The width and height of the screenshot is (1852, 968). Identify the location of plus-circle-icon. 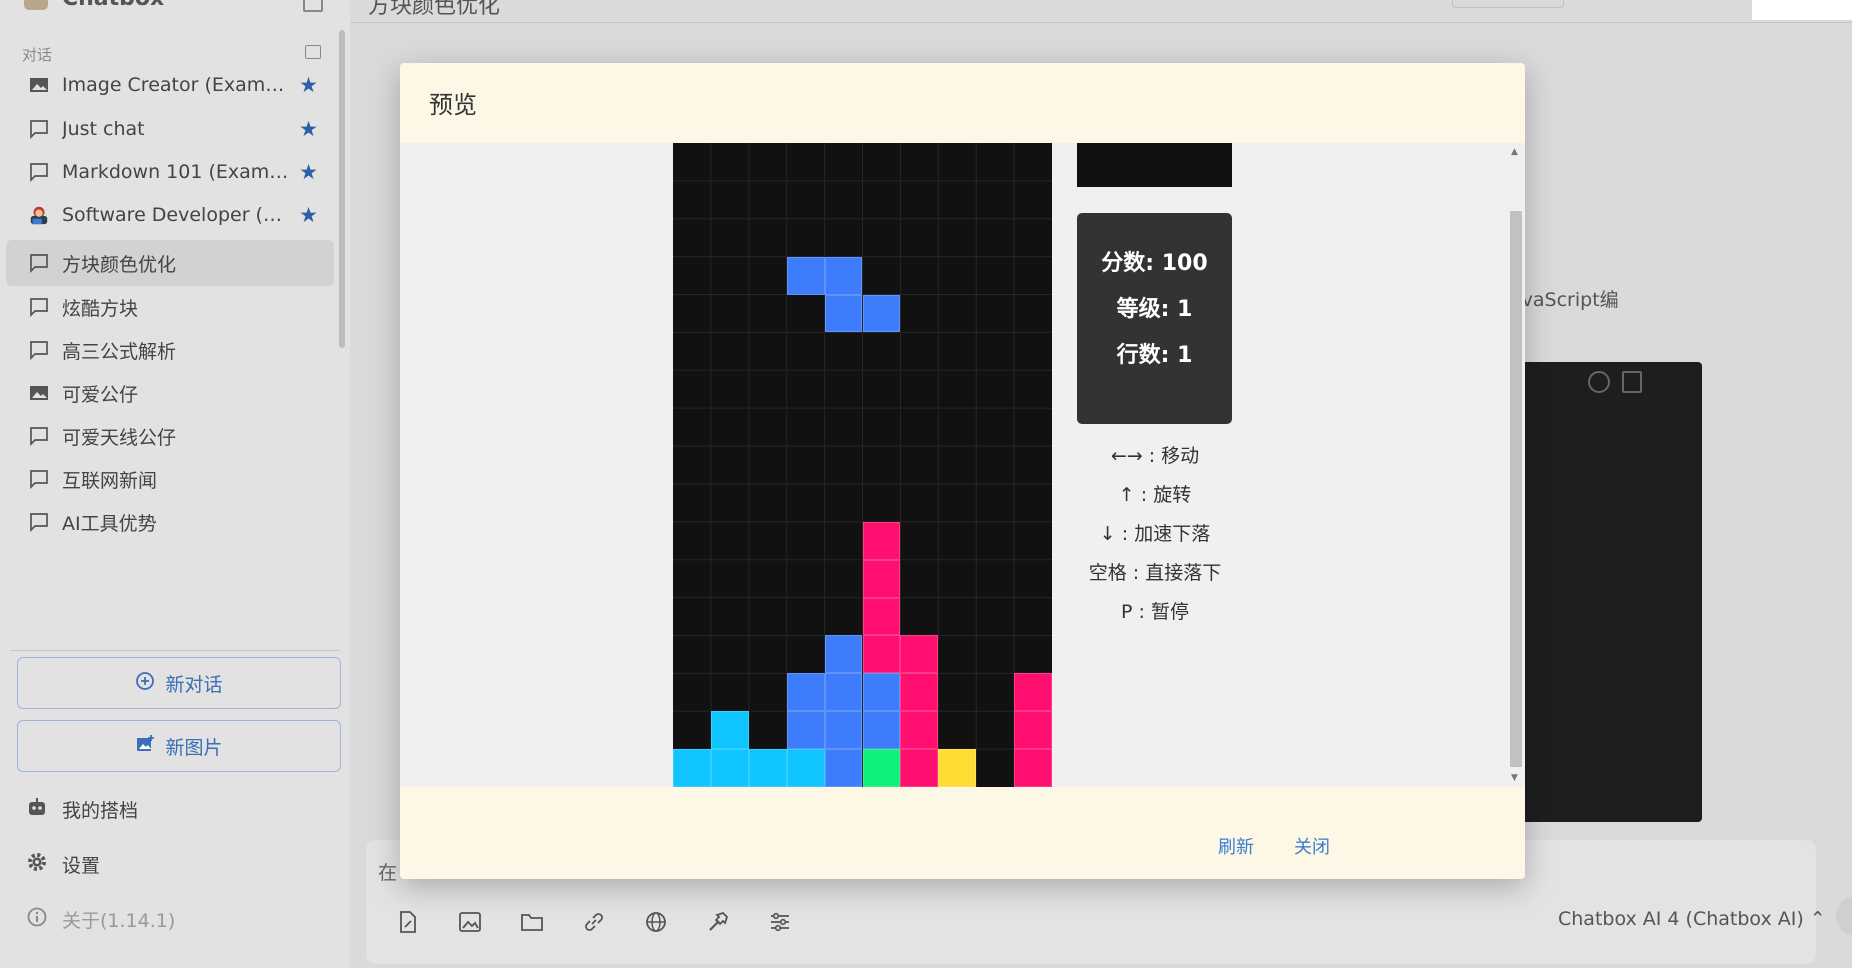
(145, 683).